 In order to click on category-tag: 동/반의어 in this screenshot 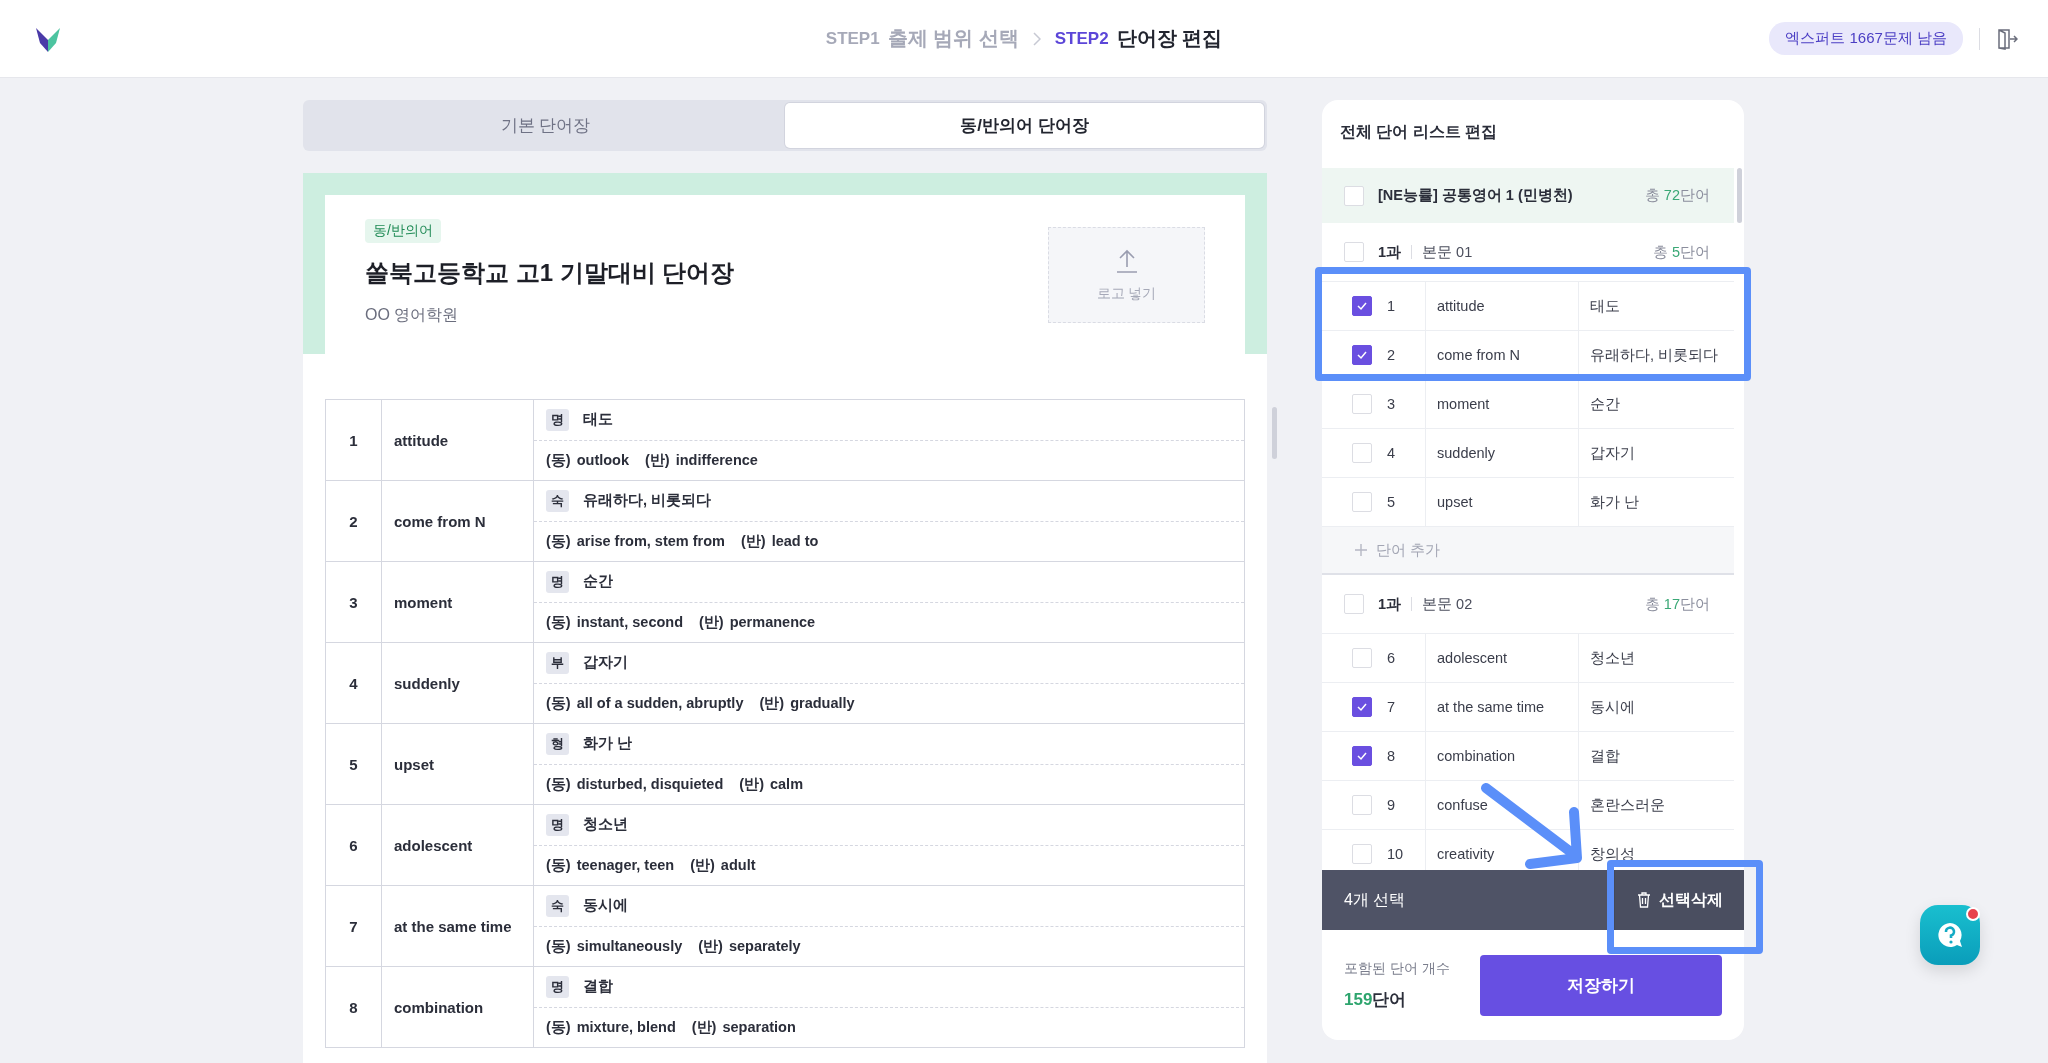, I will do `click(403, 231)`.